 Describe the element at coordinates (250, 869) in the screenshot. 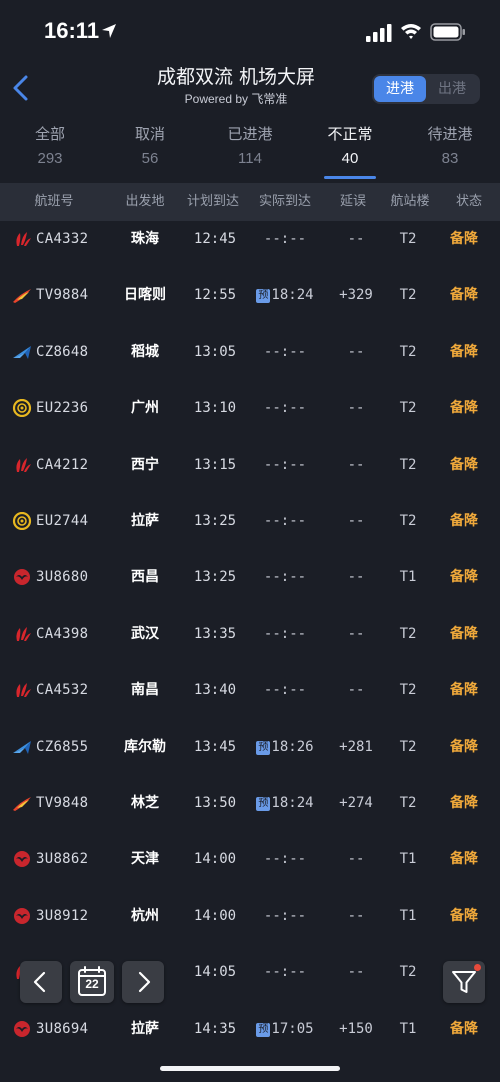

I see `flight-row: 3U8862 天津 14:00 --:-- -- T1 备降` at that location.